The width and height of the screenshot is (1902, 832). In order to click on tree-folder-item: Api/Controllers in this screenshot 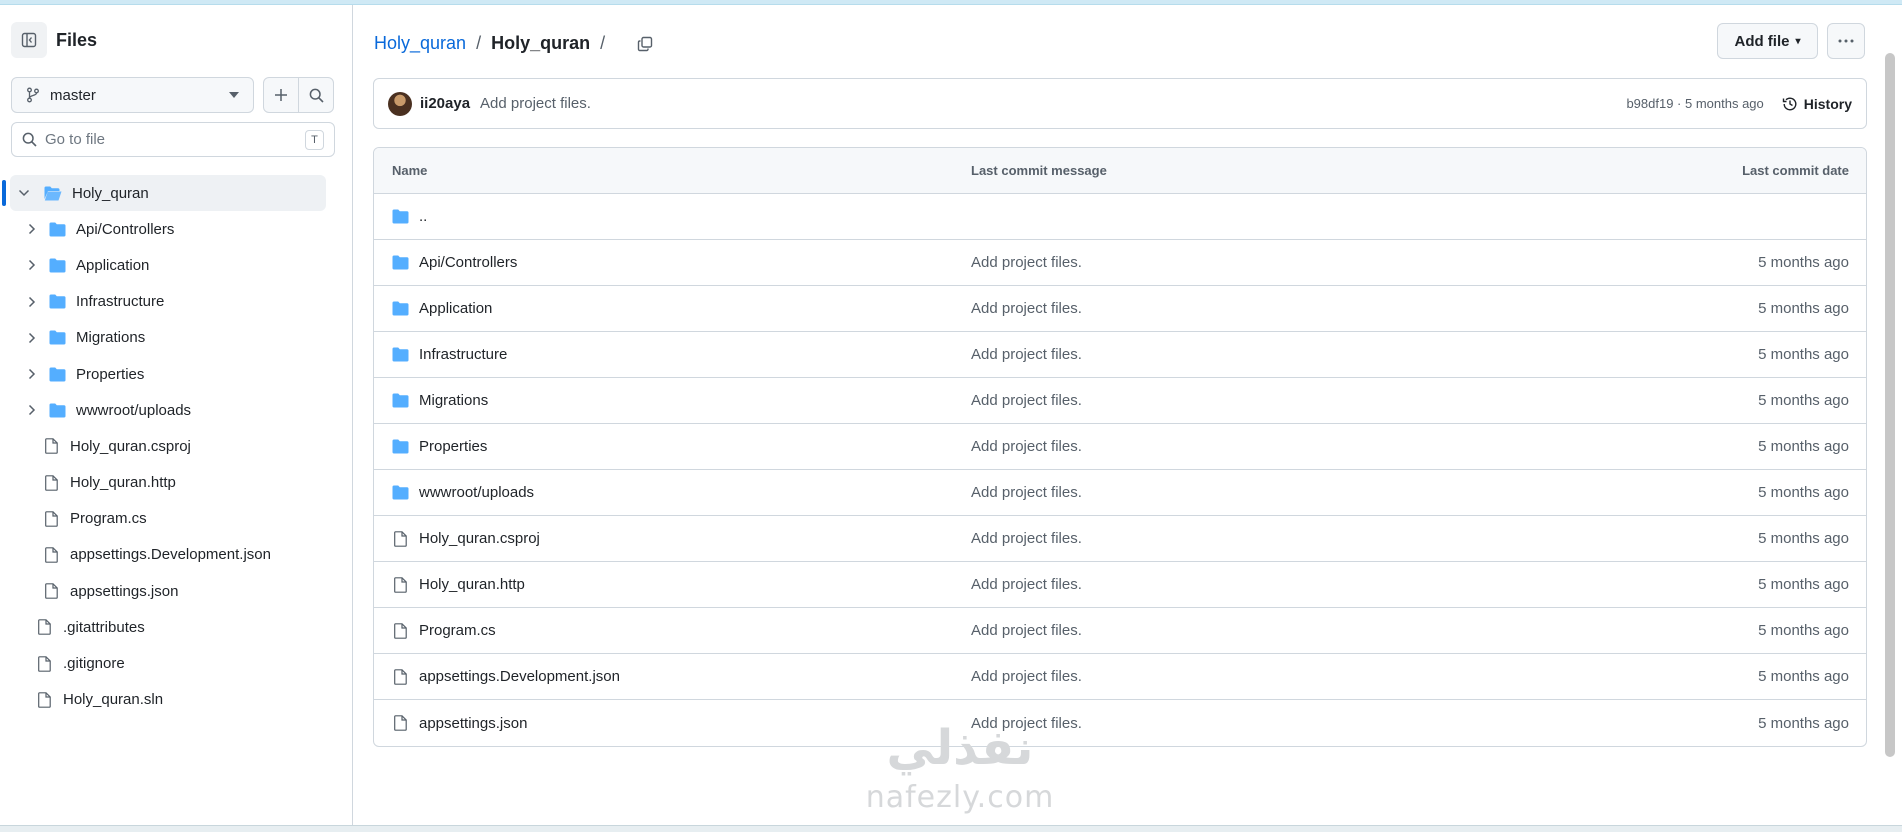, I will do `click(176, 229)`.